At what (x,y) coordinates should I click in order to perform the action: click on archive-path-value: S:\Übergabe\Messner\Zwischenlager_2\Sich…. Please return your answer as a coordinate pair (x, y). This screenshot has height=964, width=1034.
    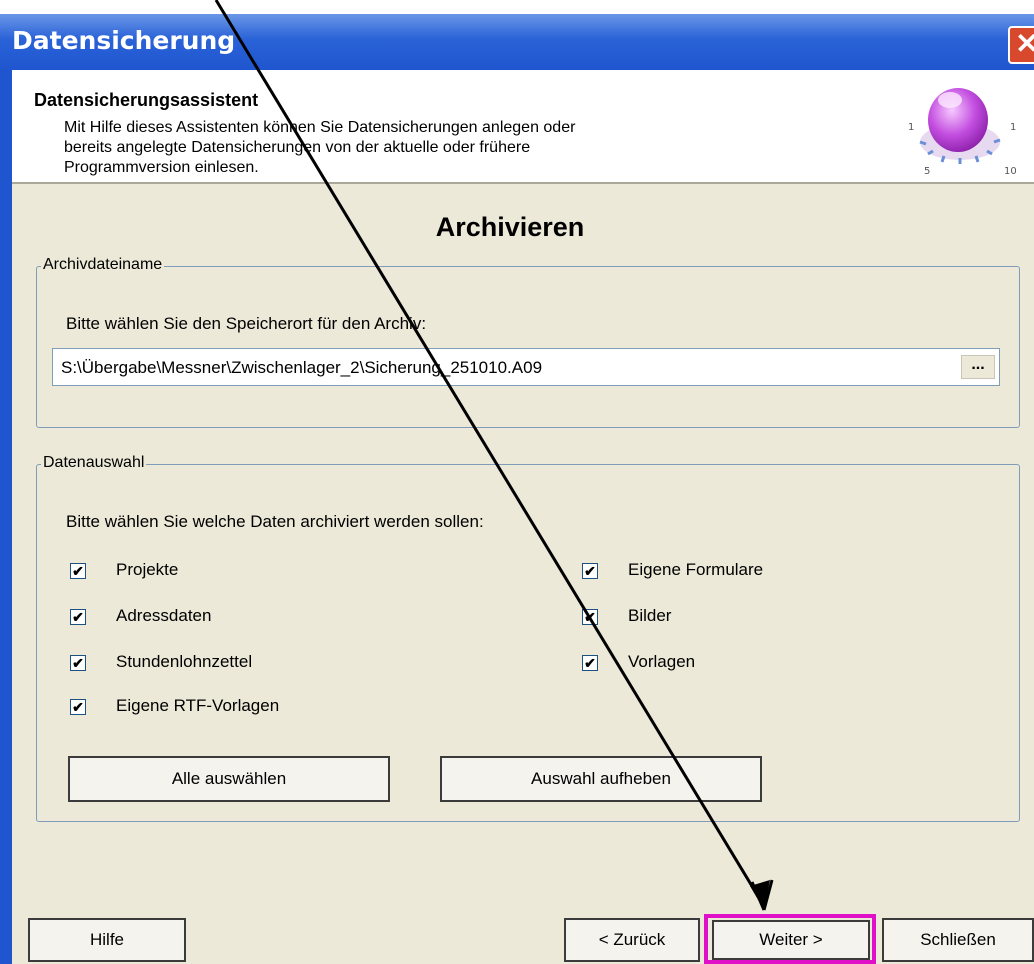
    Looking at the image, I should click on (302, 367).